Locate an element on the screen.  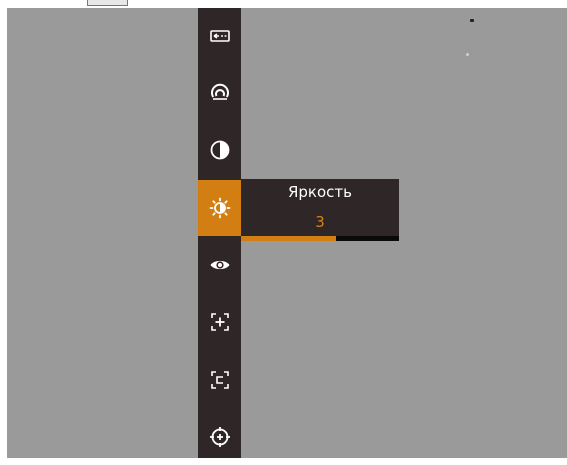
menu-item-battery is located at coordinates (219, 36).